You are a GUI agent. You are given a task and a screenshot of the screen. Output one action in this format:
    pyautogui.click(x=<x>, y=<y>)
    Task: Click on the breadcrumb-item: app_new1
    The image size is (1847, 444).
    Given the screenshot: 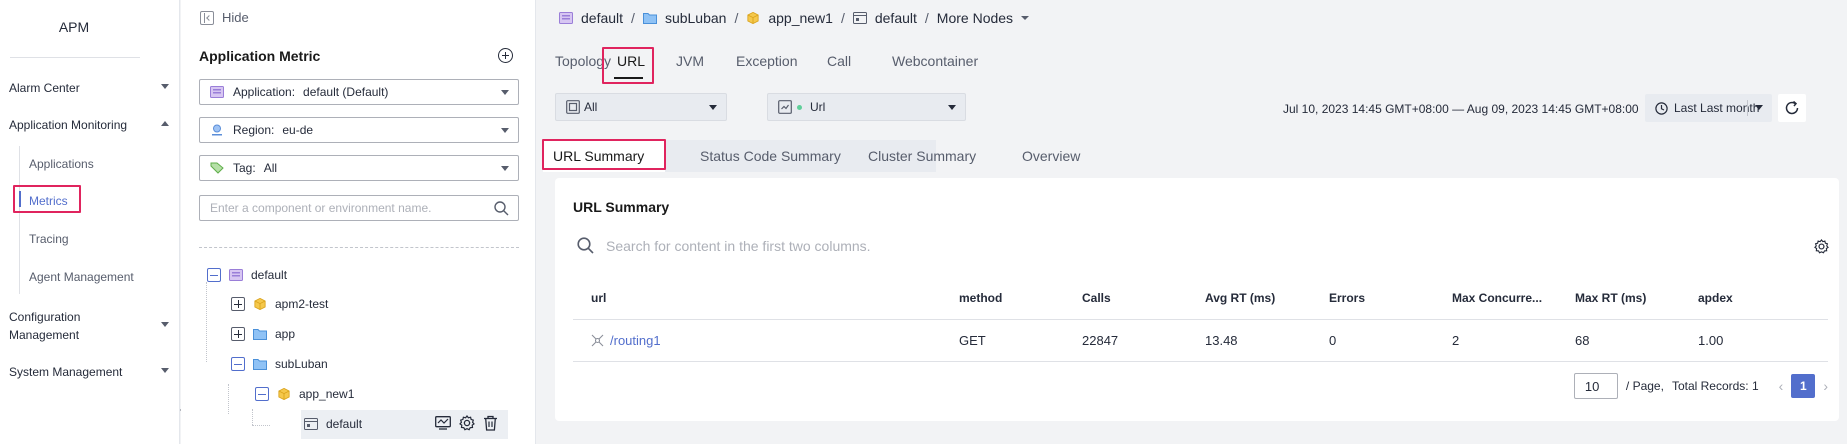 What is the action you would take?
    pyautogui.click(x=800, y=18)
    